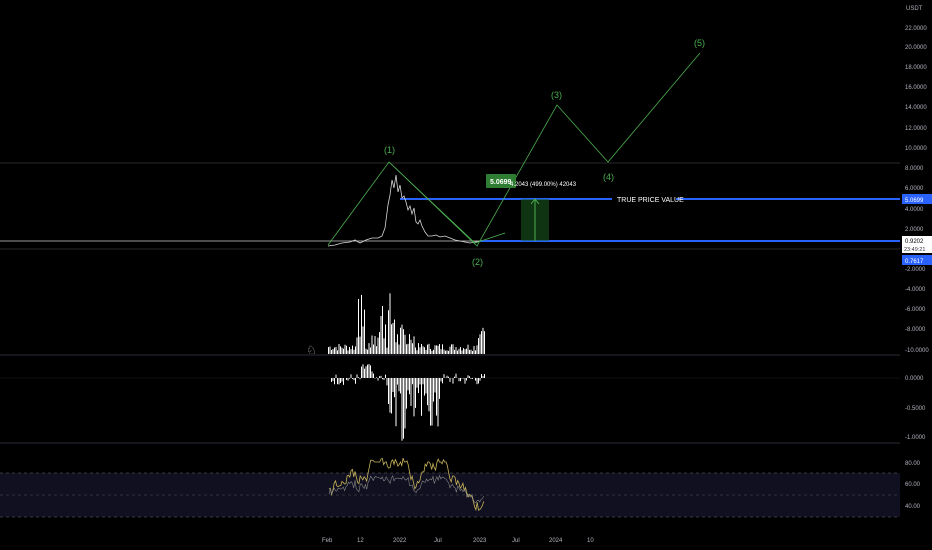 This screenshot has height=550, width=932. What do you see at coordinates (458, 541) in the screenshot?
I see `time-axis: Feb 12 2022 Jul 2023 Jul 2024 10` at bounding box center [458, 541].